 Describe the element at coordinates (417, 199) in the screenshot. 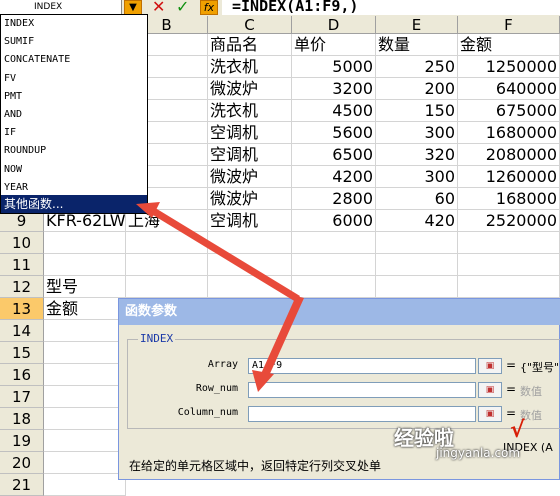

I see `cell-e8: 60` at that location.